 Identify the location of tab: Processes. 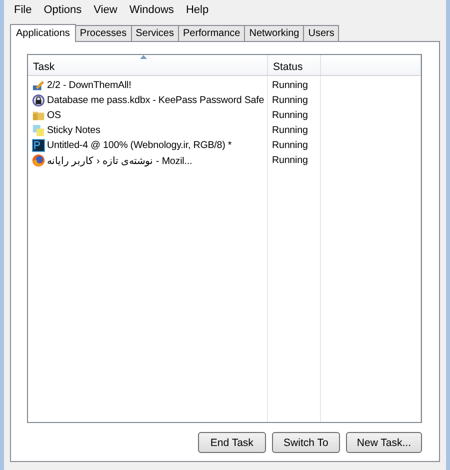
(103, 33).